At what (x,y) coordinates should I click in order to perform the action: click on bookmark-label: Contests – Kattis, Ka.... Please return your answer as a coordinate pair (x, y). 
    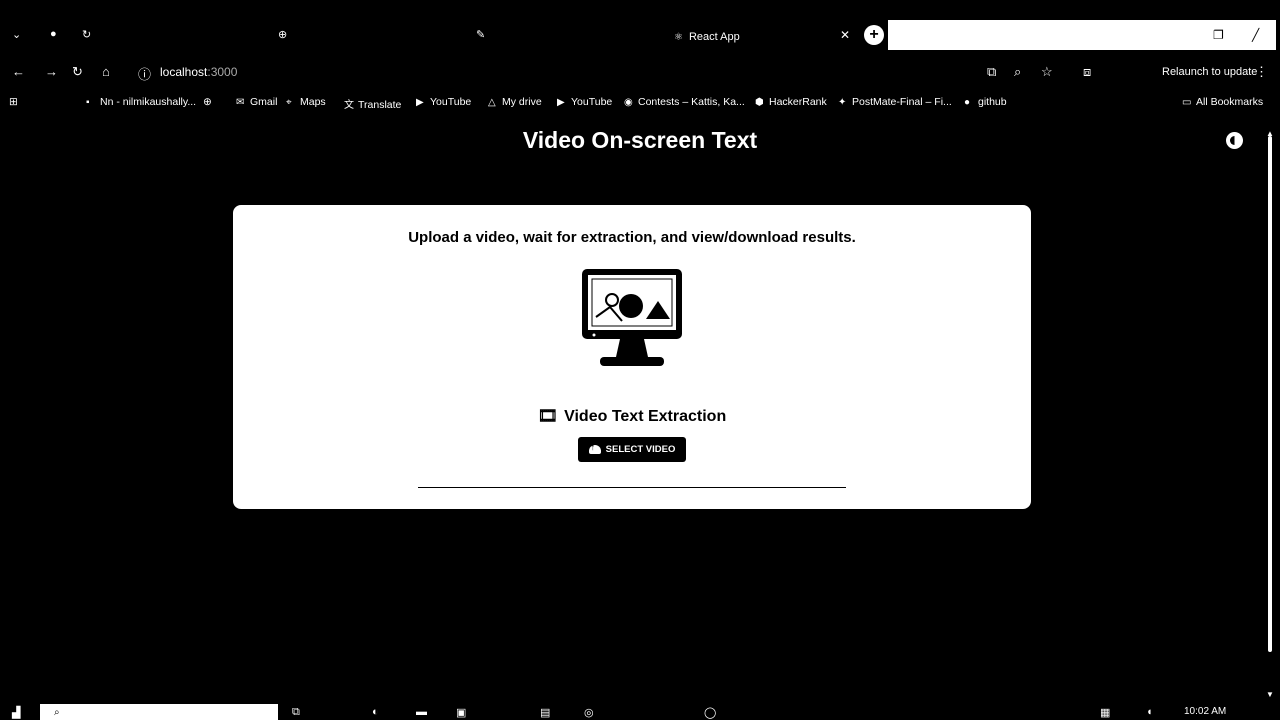
    Looking at the image, I should click on (691, 102).